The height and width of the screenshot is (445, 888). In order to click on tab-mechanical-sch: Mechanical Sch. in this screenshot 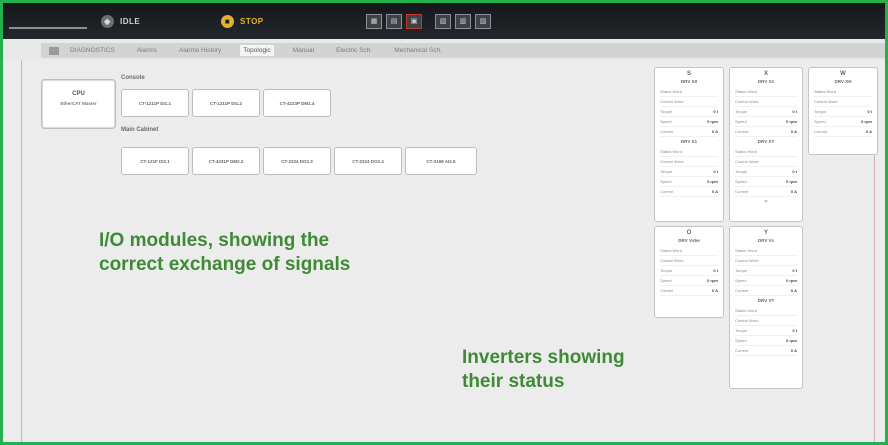, I will do `click(418, 50)`.